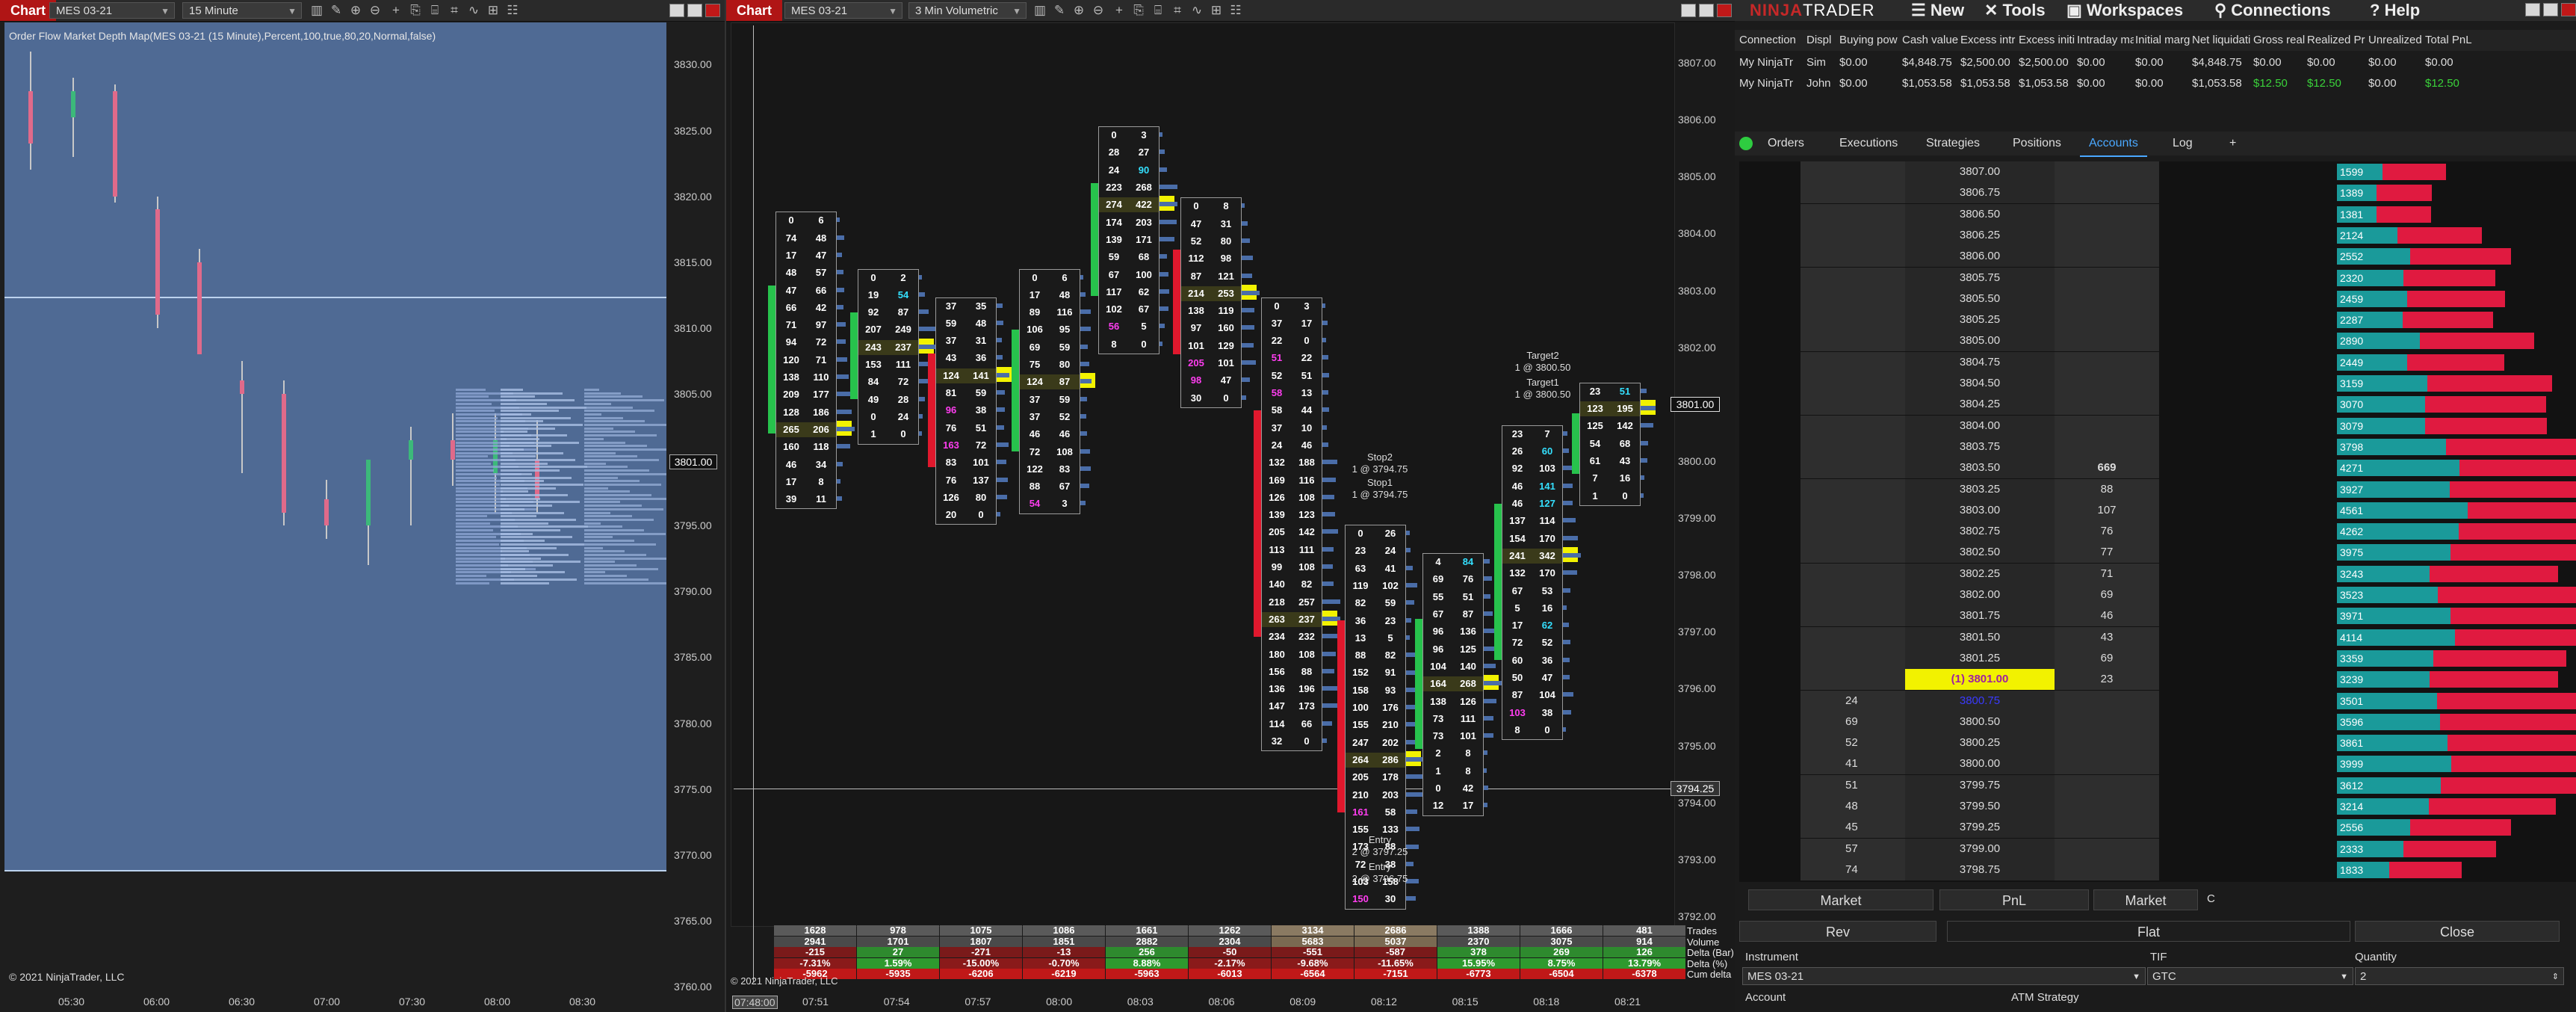 Image resolution: width=2576 pixels, height=1012 pixels. I want to click on column-header: Displ, so click(1822, 40).